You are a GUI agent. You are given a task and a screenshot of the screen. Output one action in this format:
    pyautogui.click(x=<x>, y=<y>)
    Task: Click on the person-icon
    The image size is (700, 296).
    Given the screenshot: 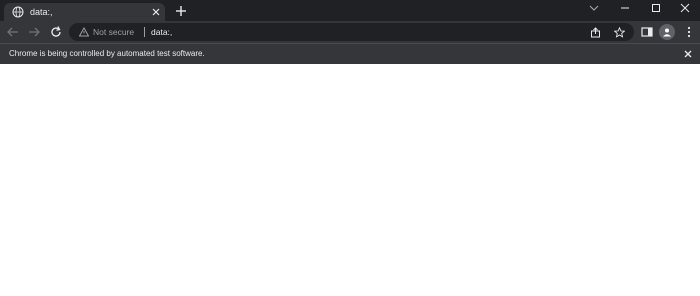 What is the action you would take?
    pyautogui.click(x=667, y=32)
    